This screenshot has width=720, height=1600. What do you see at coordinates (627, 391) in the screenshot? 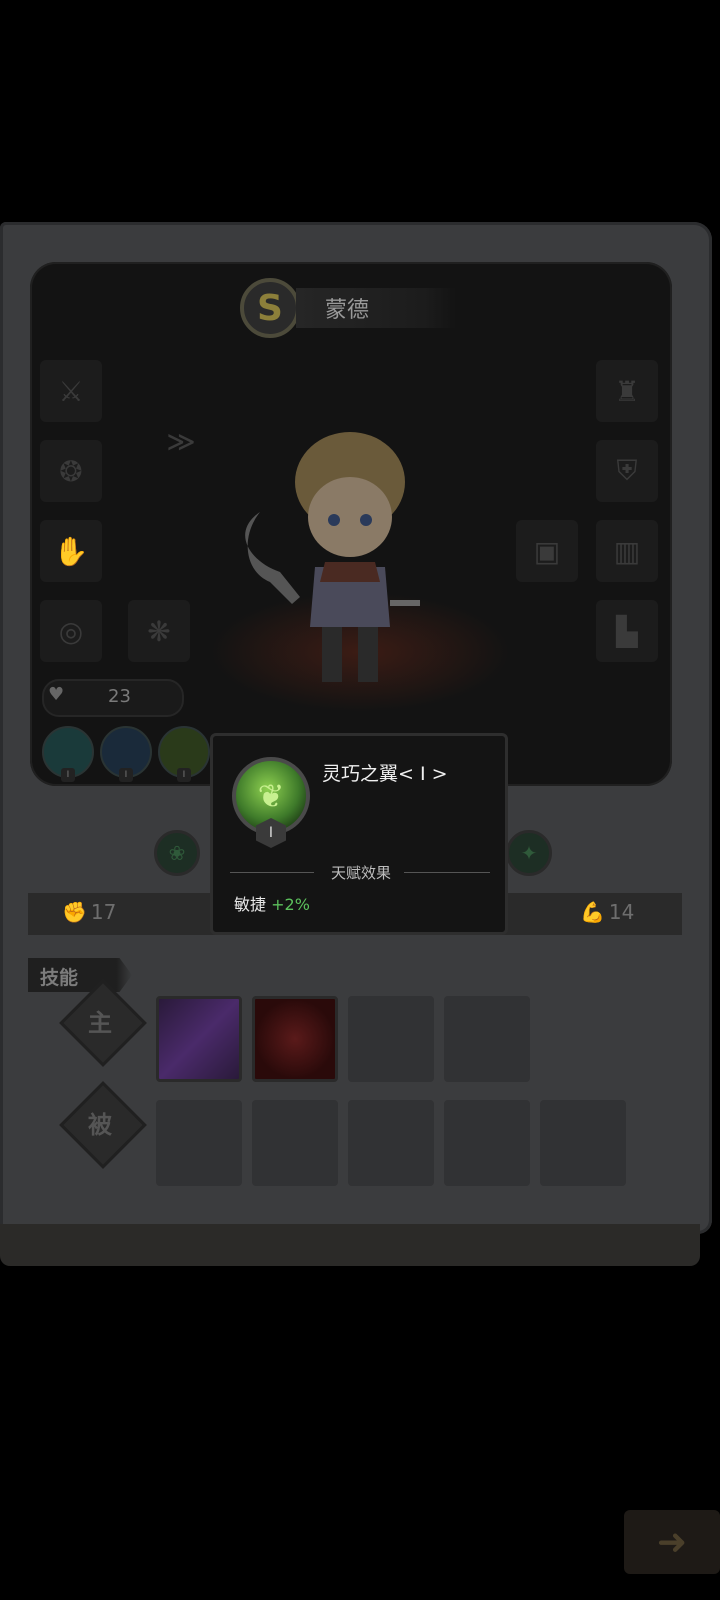
I see `helmet-slot-icon: ♜` at bounding box center [627, 391].